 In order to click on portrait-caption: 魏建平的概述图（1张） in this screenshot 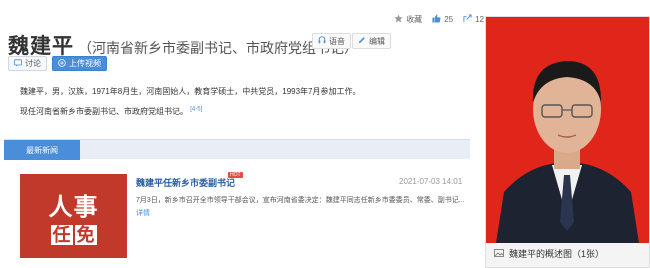, I will do `click(549, 253)`.